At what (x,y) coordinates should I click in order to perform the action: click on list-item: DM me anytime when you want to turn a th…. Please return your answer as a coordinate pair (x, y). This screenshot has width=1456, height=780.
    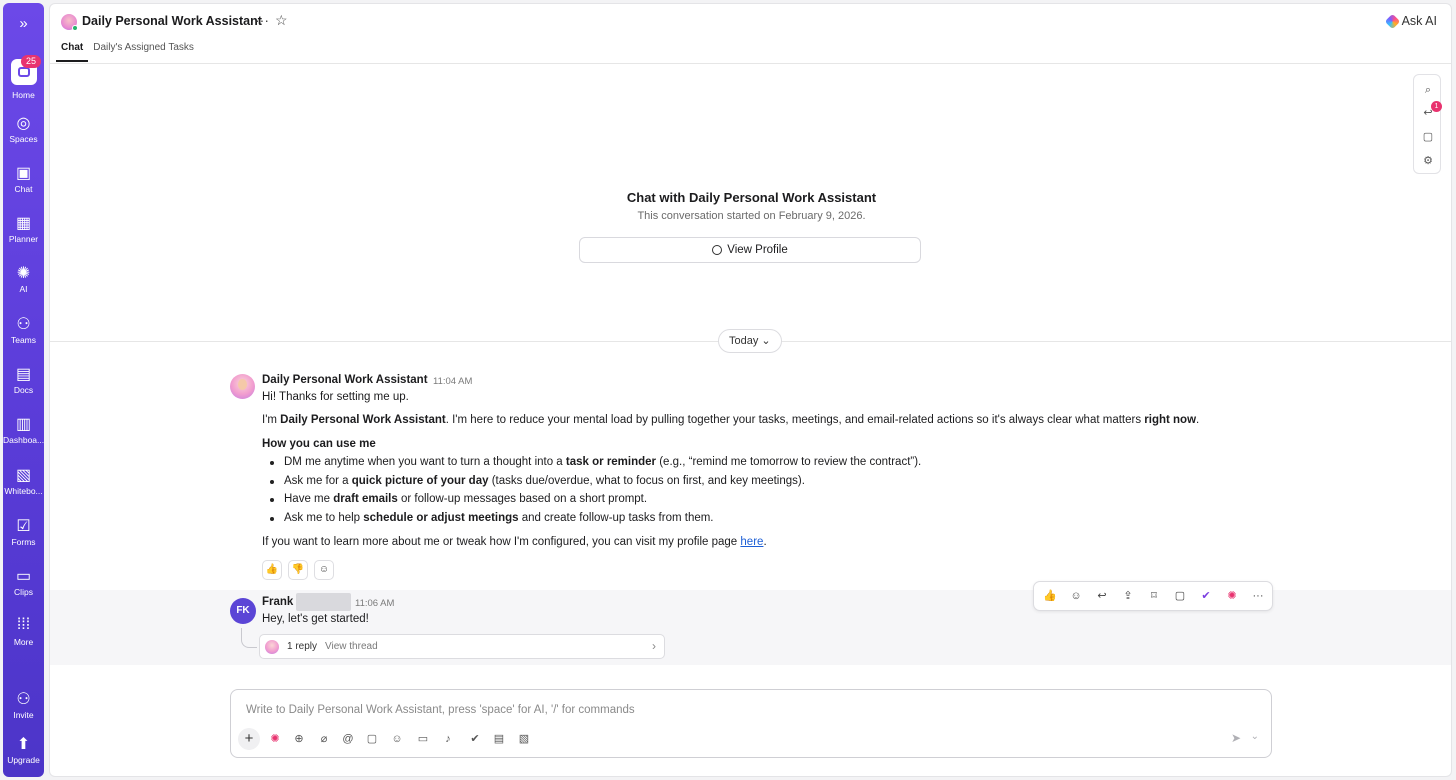
    Looking at the image, I should click on (603, 462).